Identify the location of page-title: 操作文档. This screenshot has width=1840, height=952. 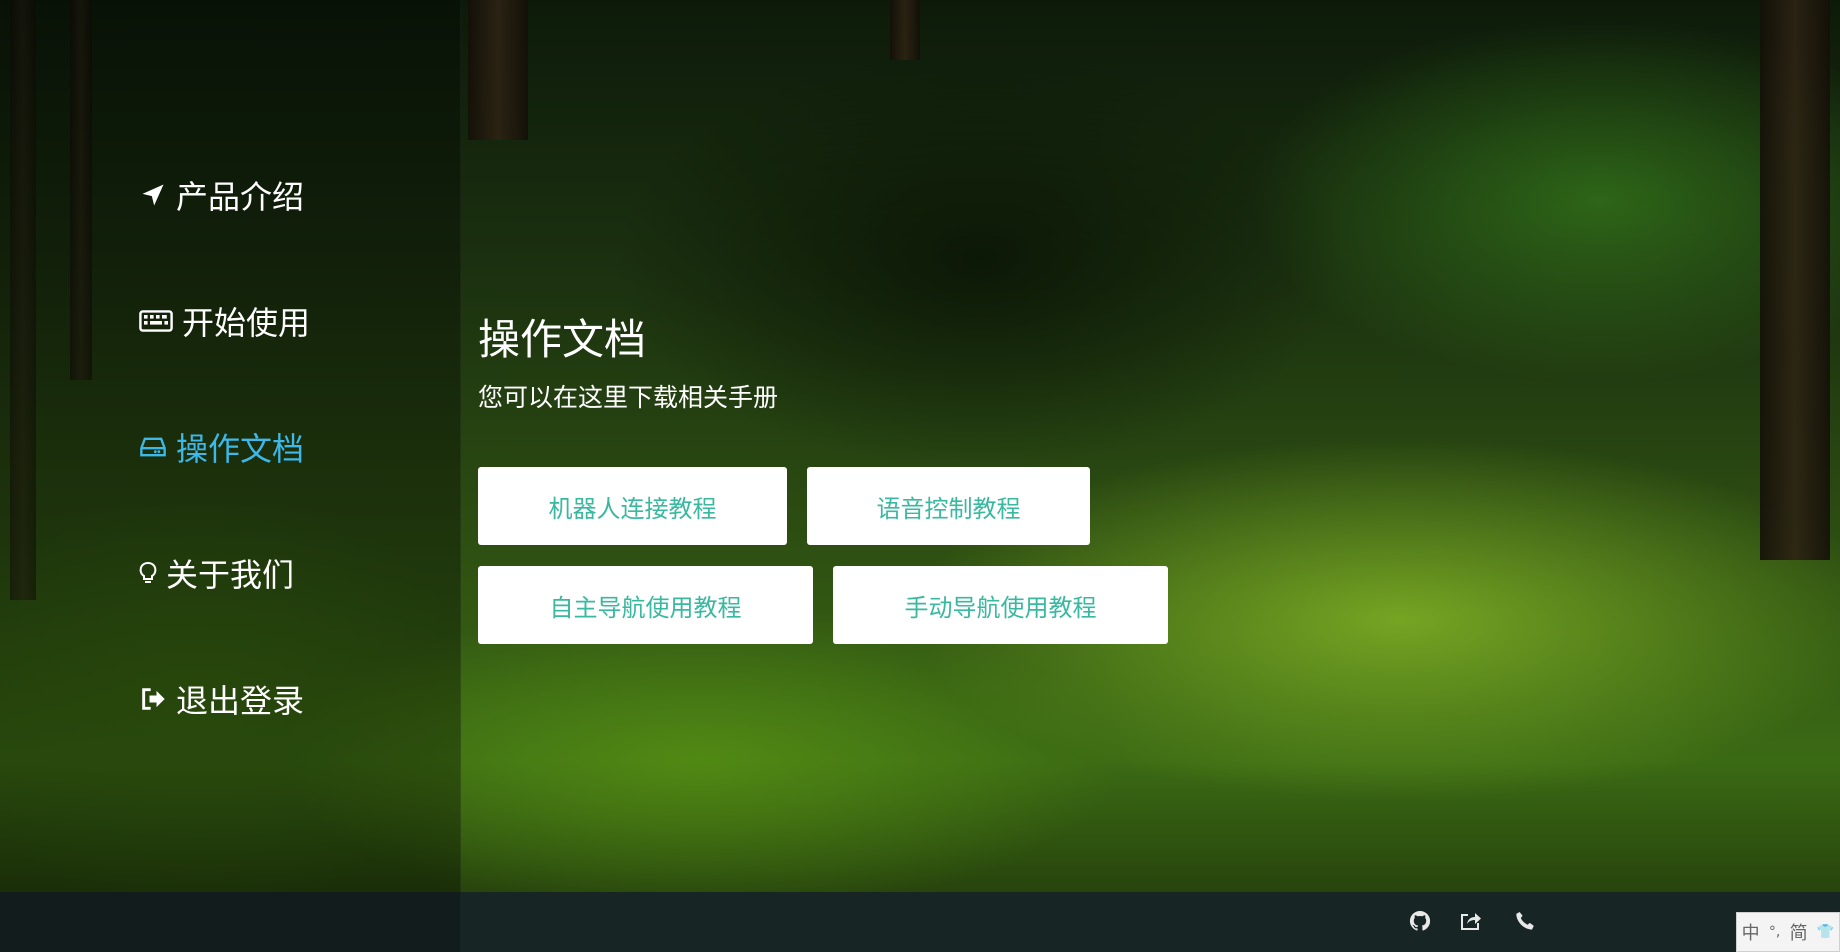
(562, 339).